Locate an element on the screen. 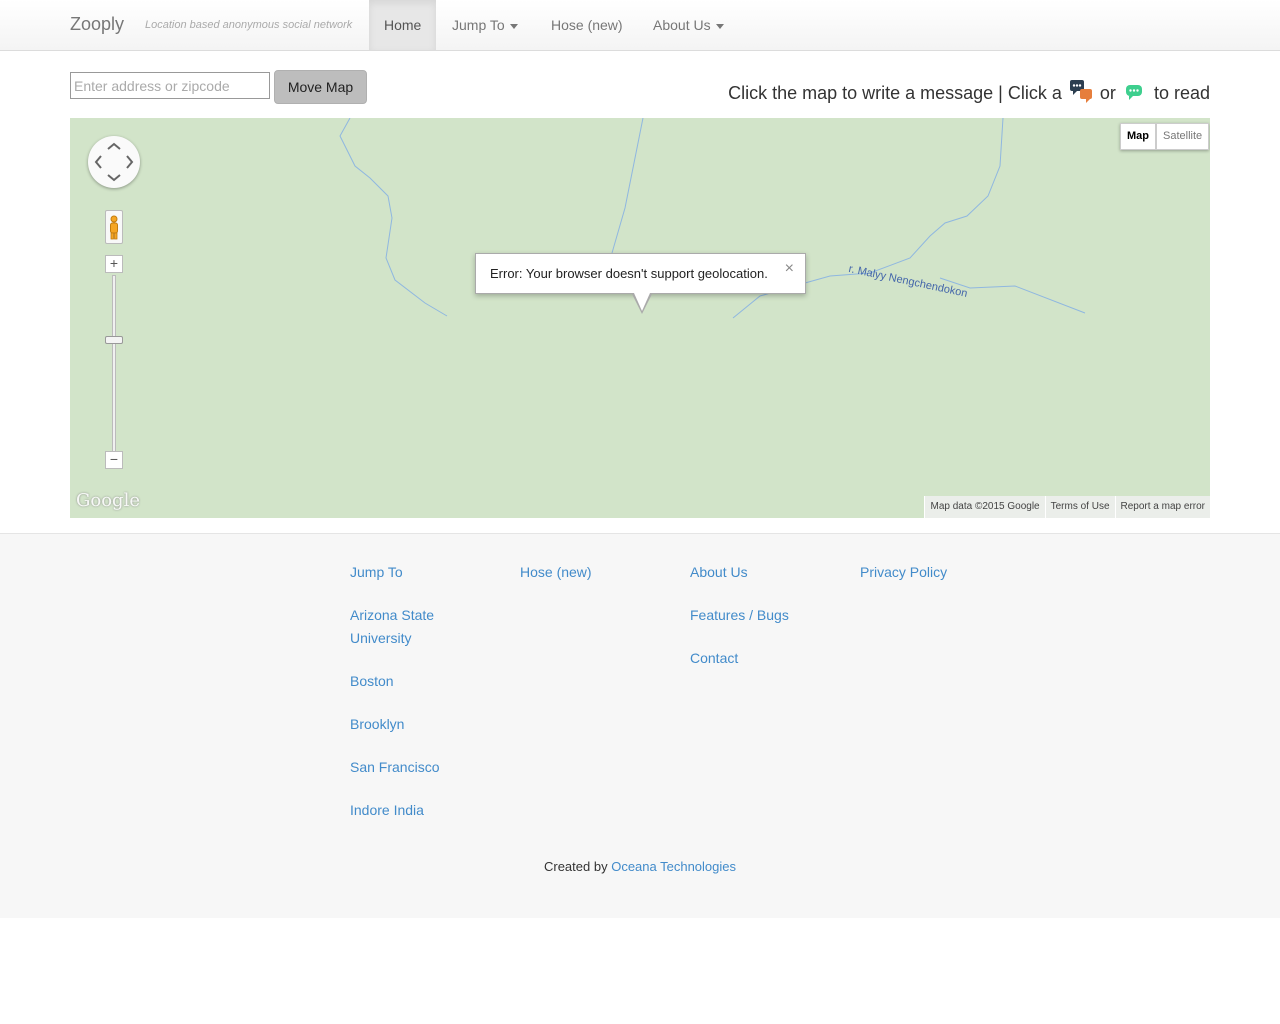 This screenshot has width=1280, height=1024. infowindow-tail-fill is located at coordinates (642, 302).